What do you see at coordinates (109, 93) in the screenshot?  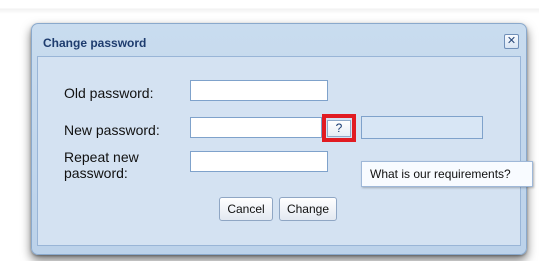 I see `old-password-label: Old password:` at bounding box center [109, 93].